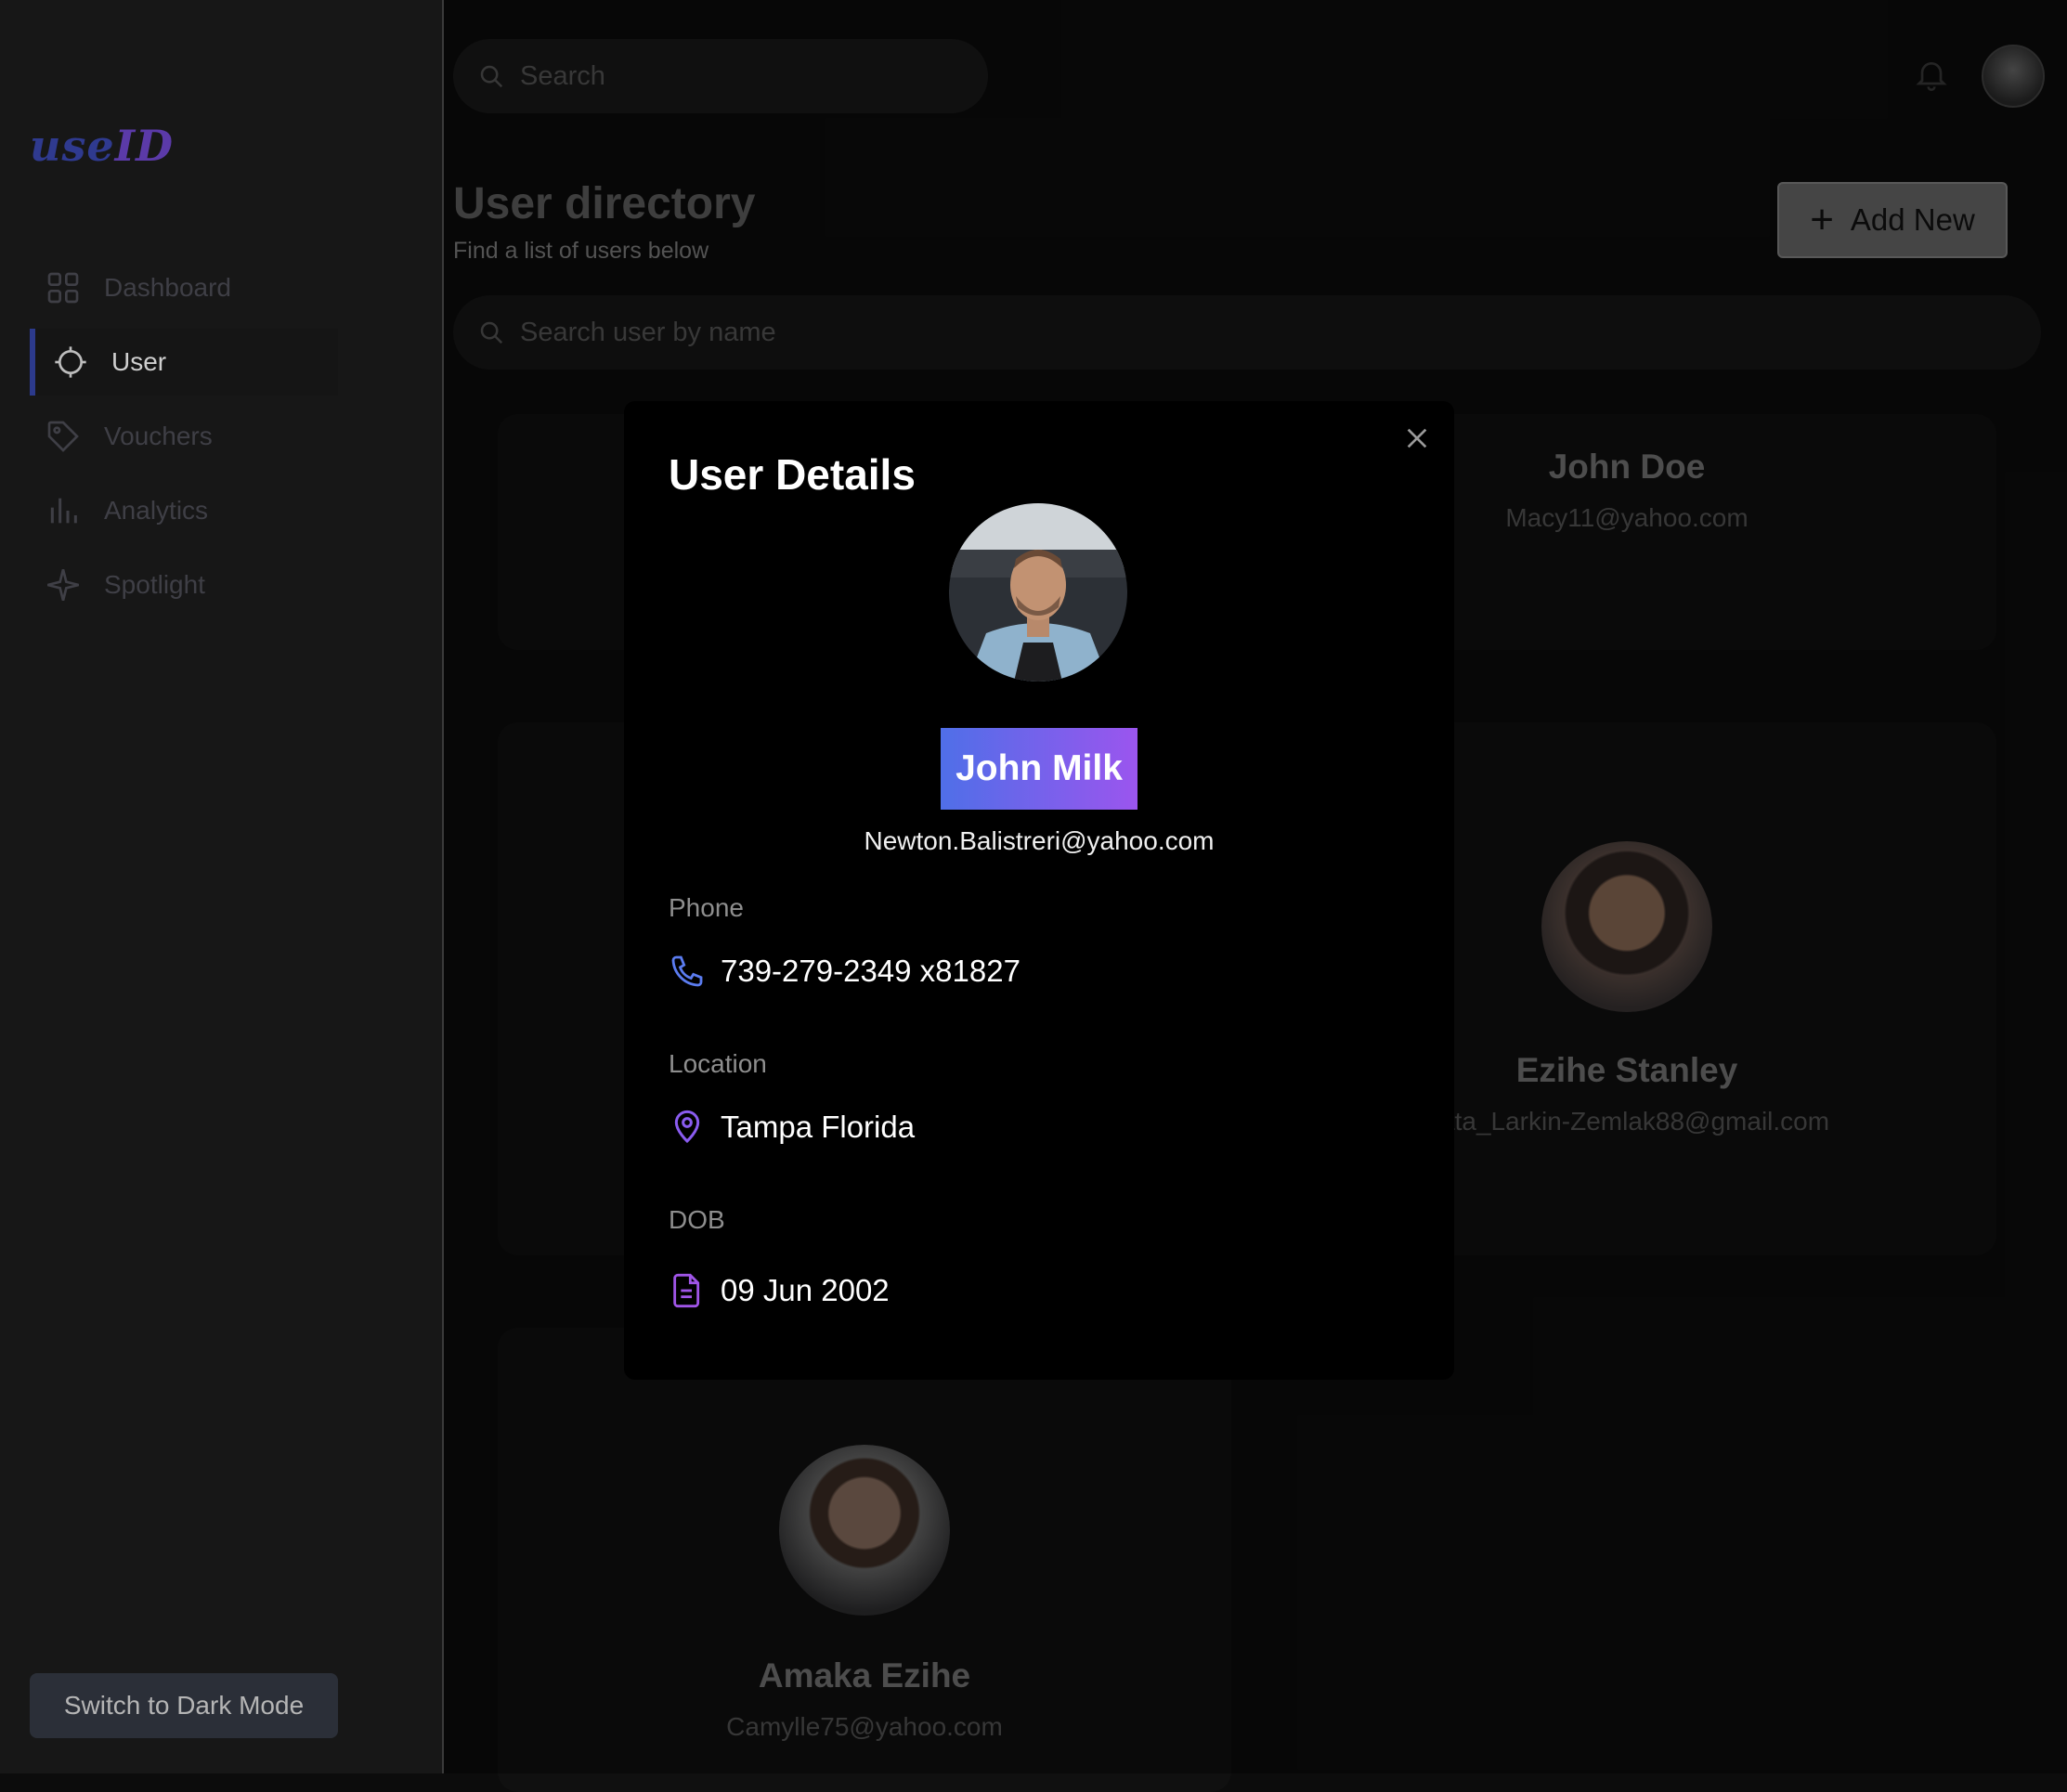 The width and height of the screenshot is (2067, 1792). I want to click on user-photo, so click(1038, 592).